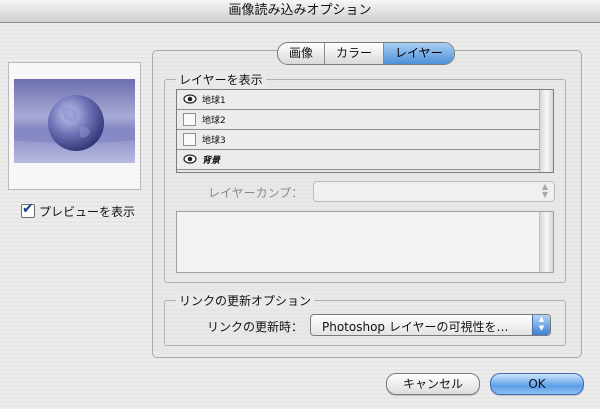  I want to click on tab-image: 画像, so click(302, 53).